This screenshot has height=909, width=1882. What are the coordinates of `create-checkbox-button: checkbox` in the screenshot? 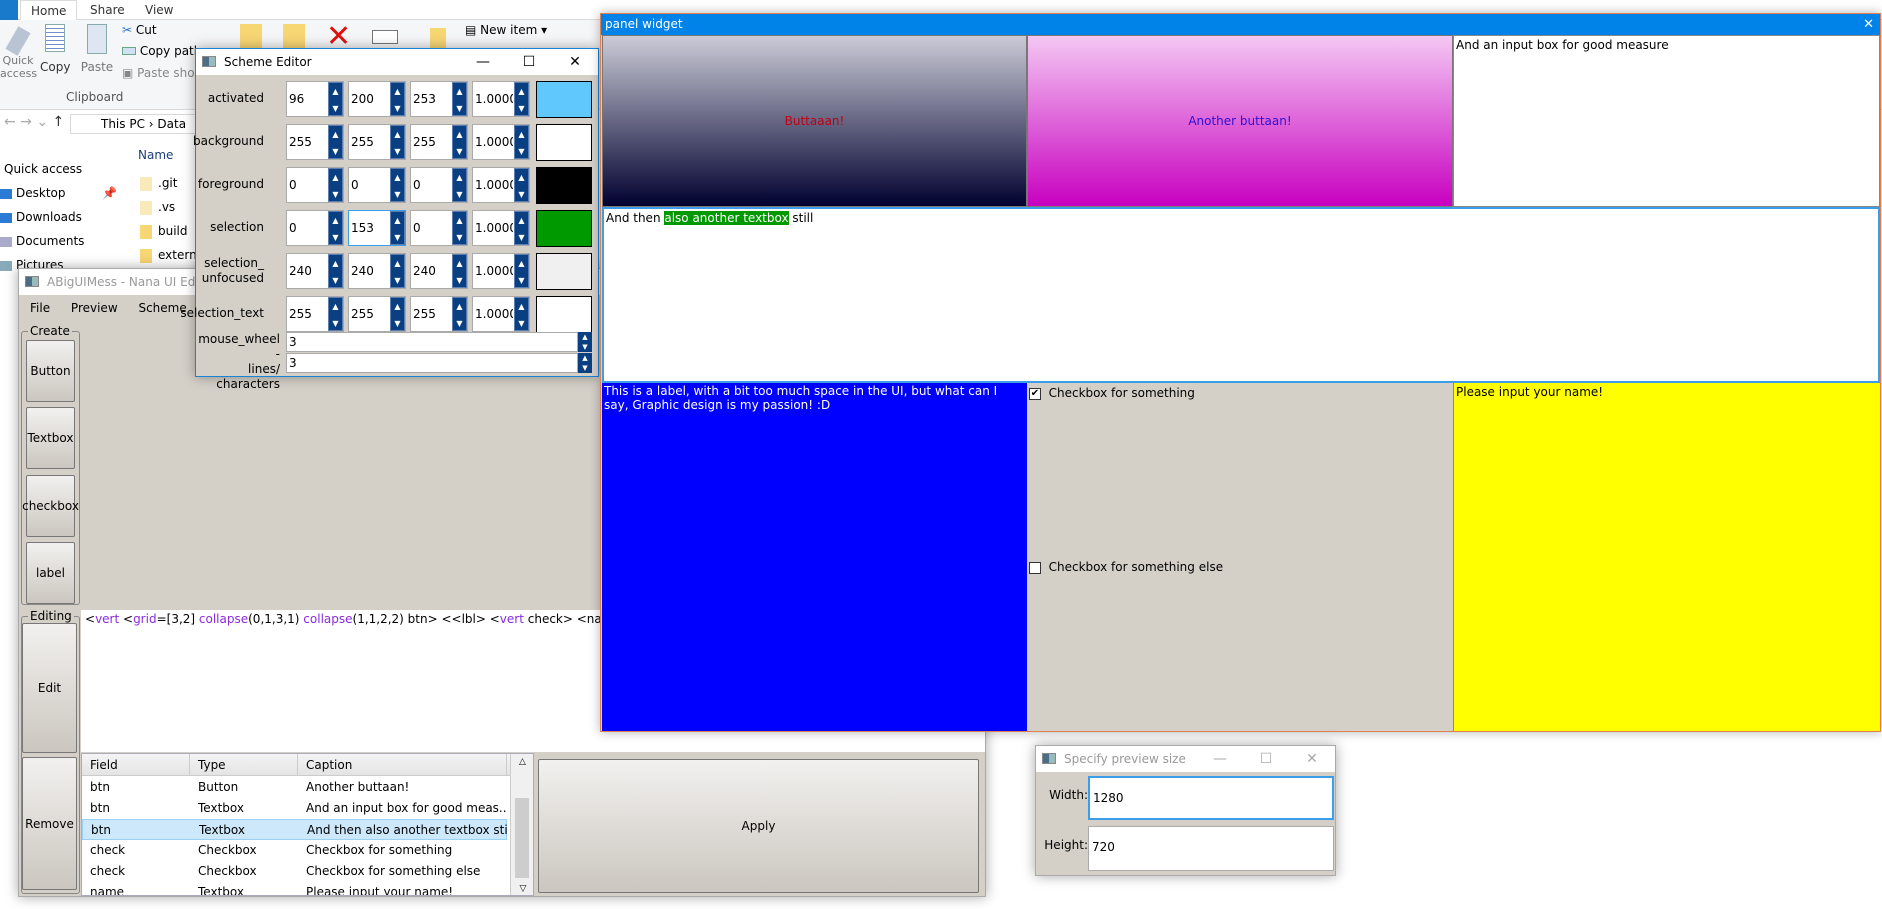 It's located at (50, 506).